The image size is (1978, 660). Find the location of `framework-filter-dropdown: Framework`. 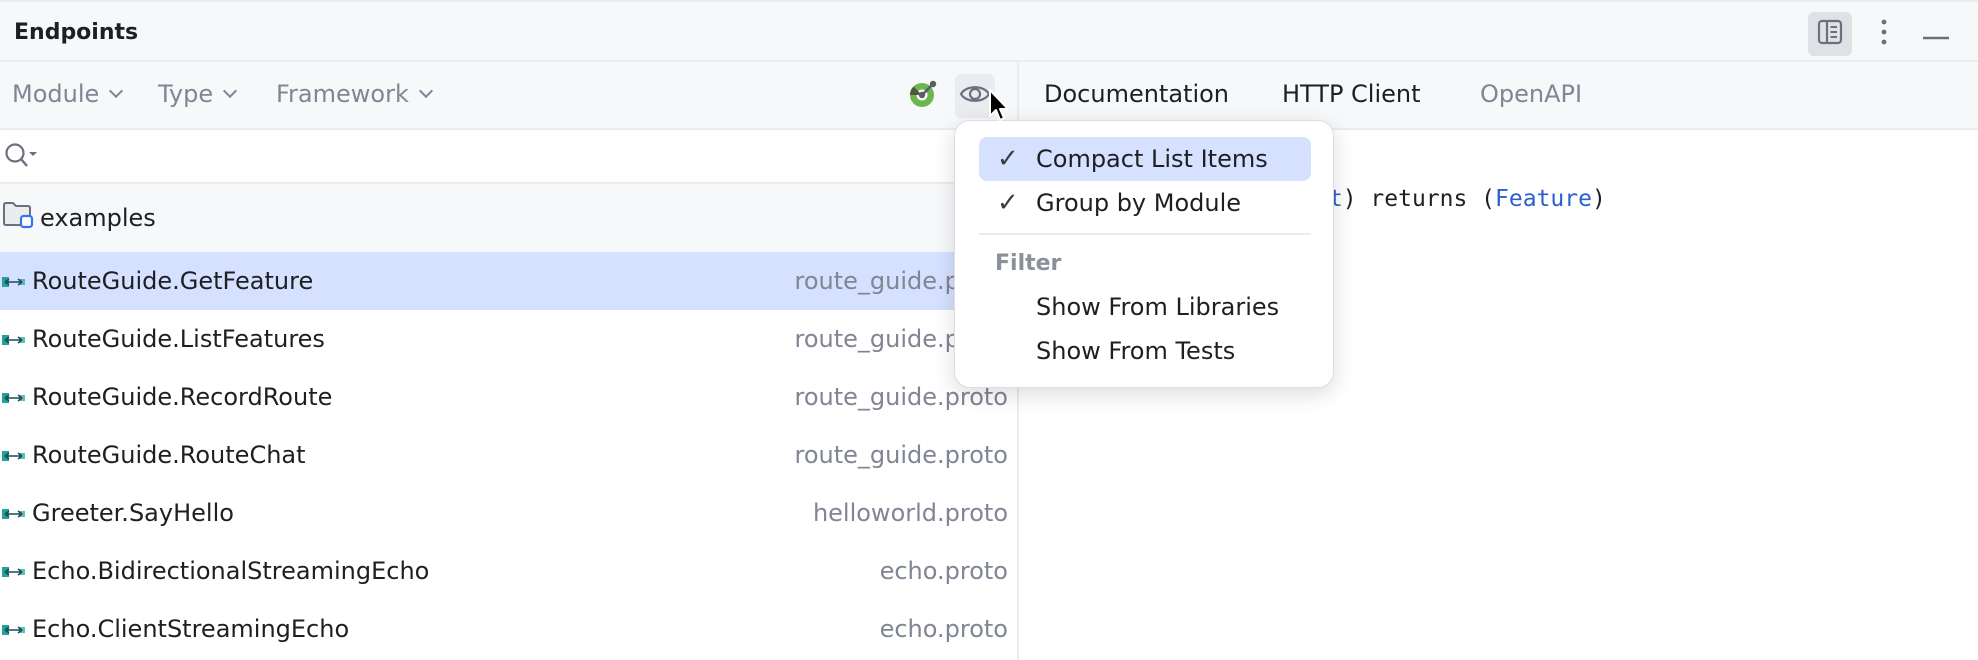

framework-filter-dropdown: Framework is located at coordinates (354, 94).